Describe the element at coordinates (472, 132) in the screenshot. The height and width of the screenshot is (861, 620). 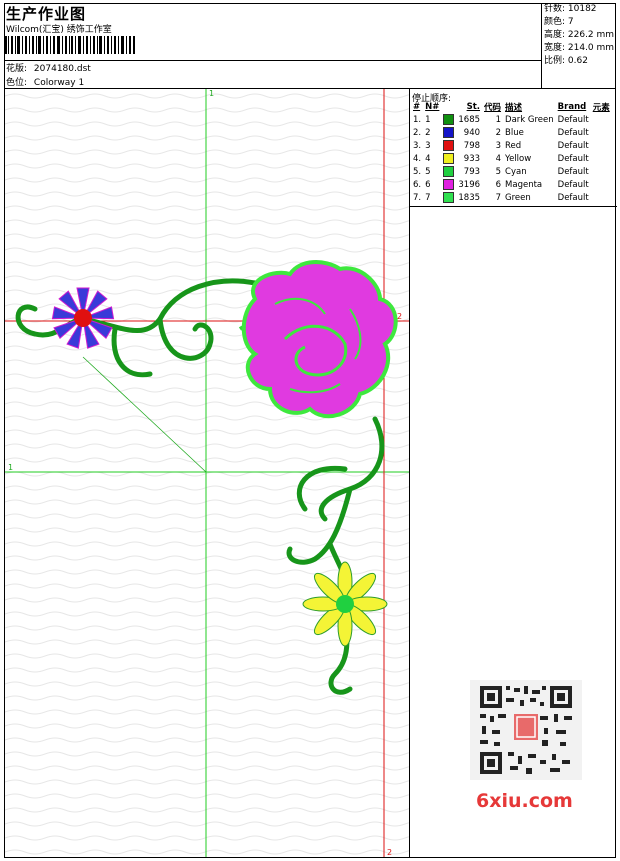
I see `row-stitches: 940` at that location.